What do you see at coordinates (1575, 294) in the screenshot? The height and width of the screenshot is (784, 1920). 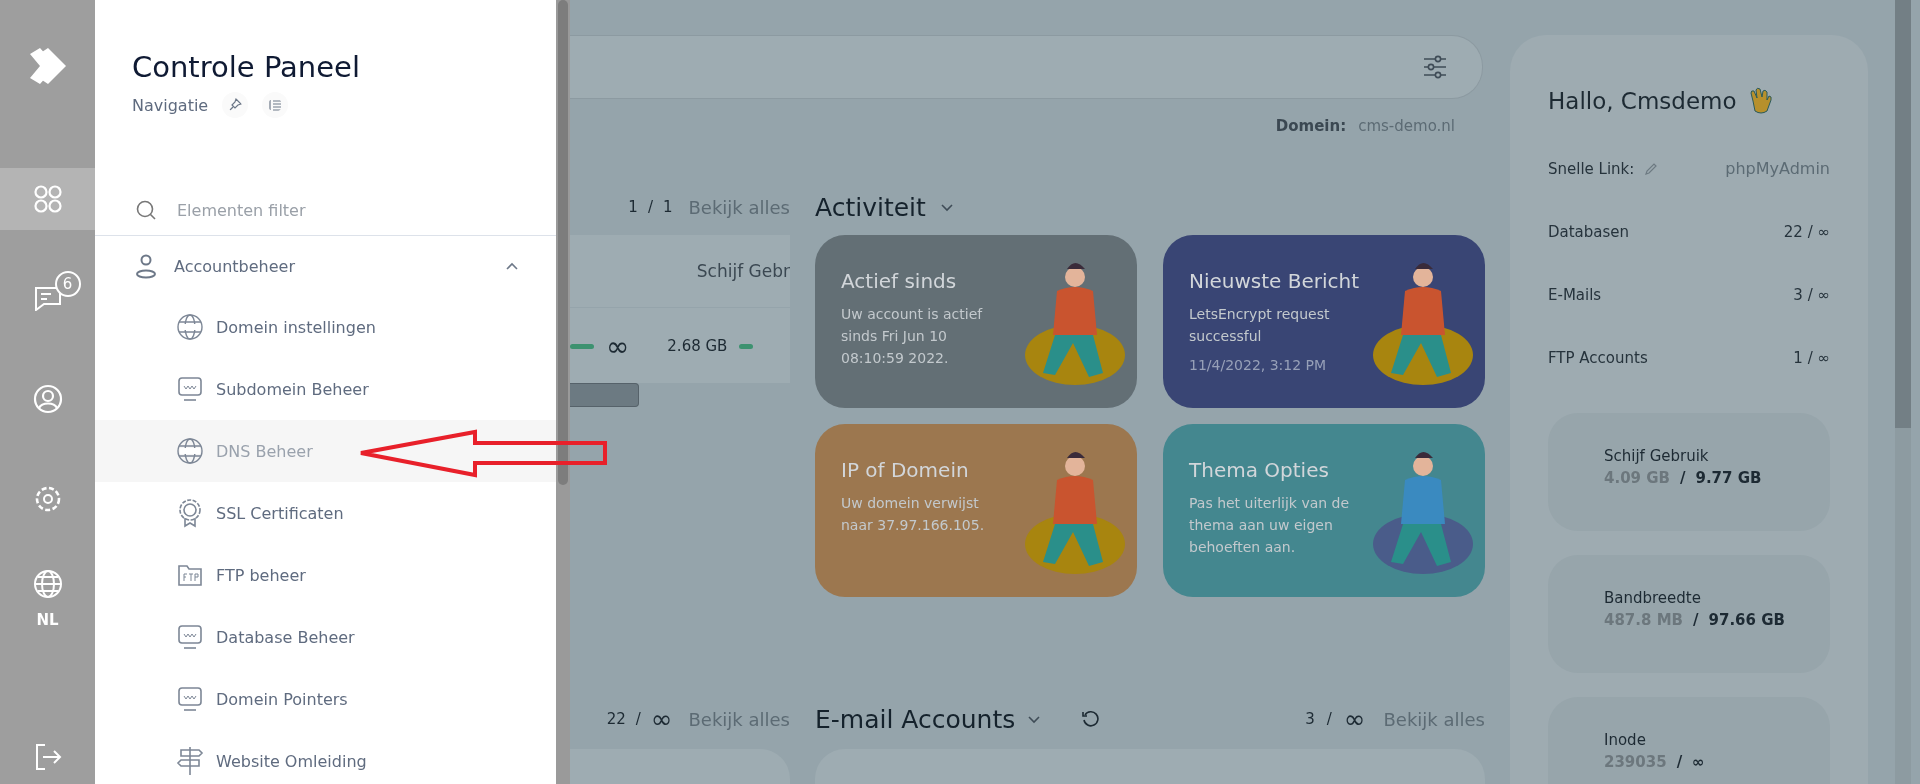 I see `stat-label: E-Mails` at bounding box center [1575, 294].